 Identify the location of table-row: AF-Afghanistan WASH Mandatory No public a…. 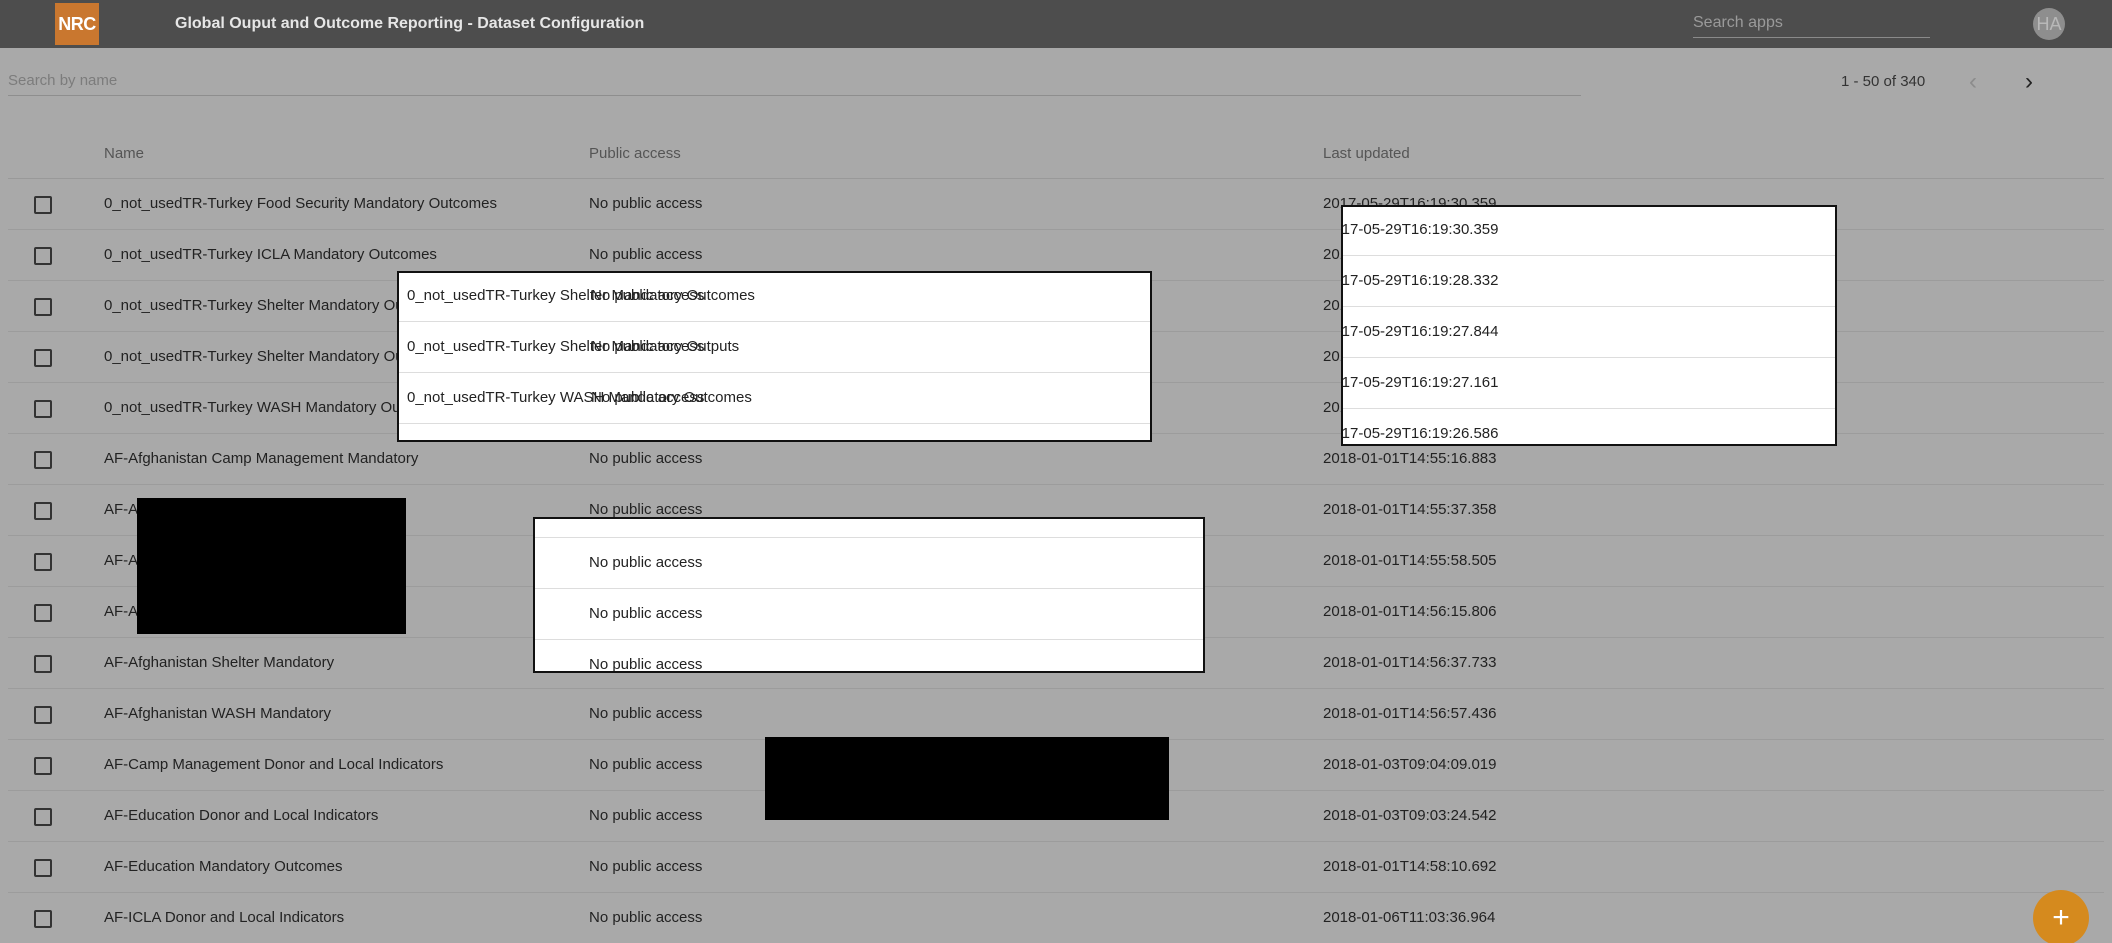
(1056, 714).